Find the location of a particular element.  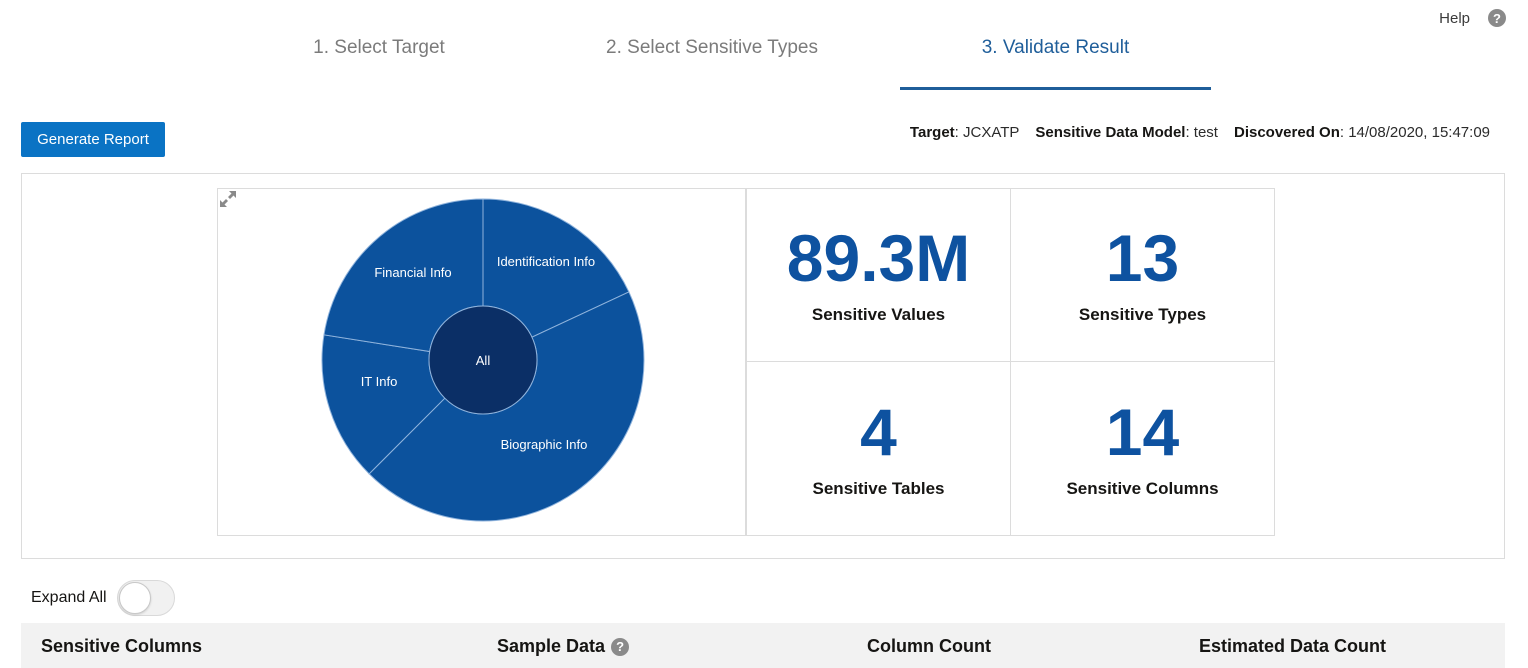

metric-sensitive-types: 13 Sensitive Types is located at coordinates (1142, 275).